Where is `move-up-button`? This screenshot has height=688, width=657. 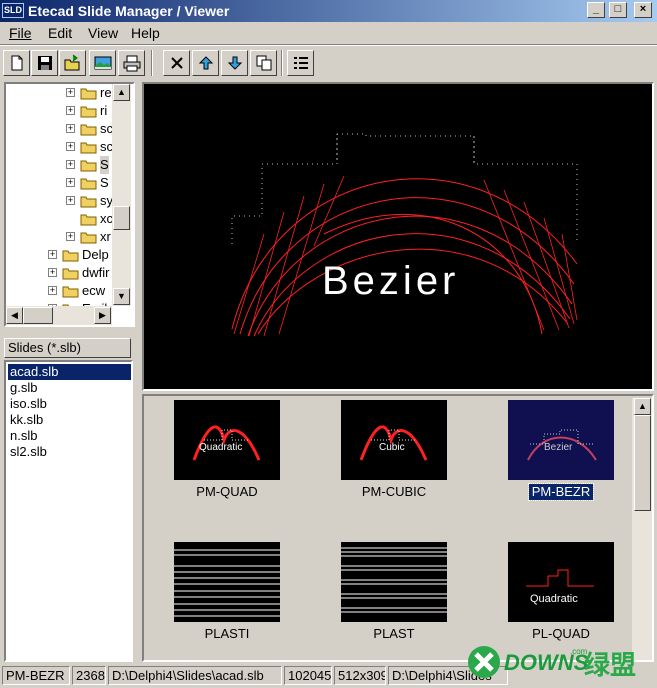
move-up-button is located at coordinates (205, 63).